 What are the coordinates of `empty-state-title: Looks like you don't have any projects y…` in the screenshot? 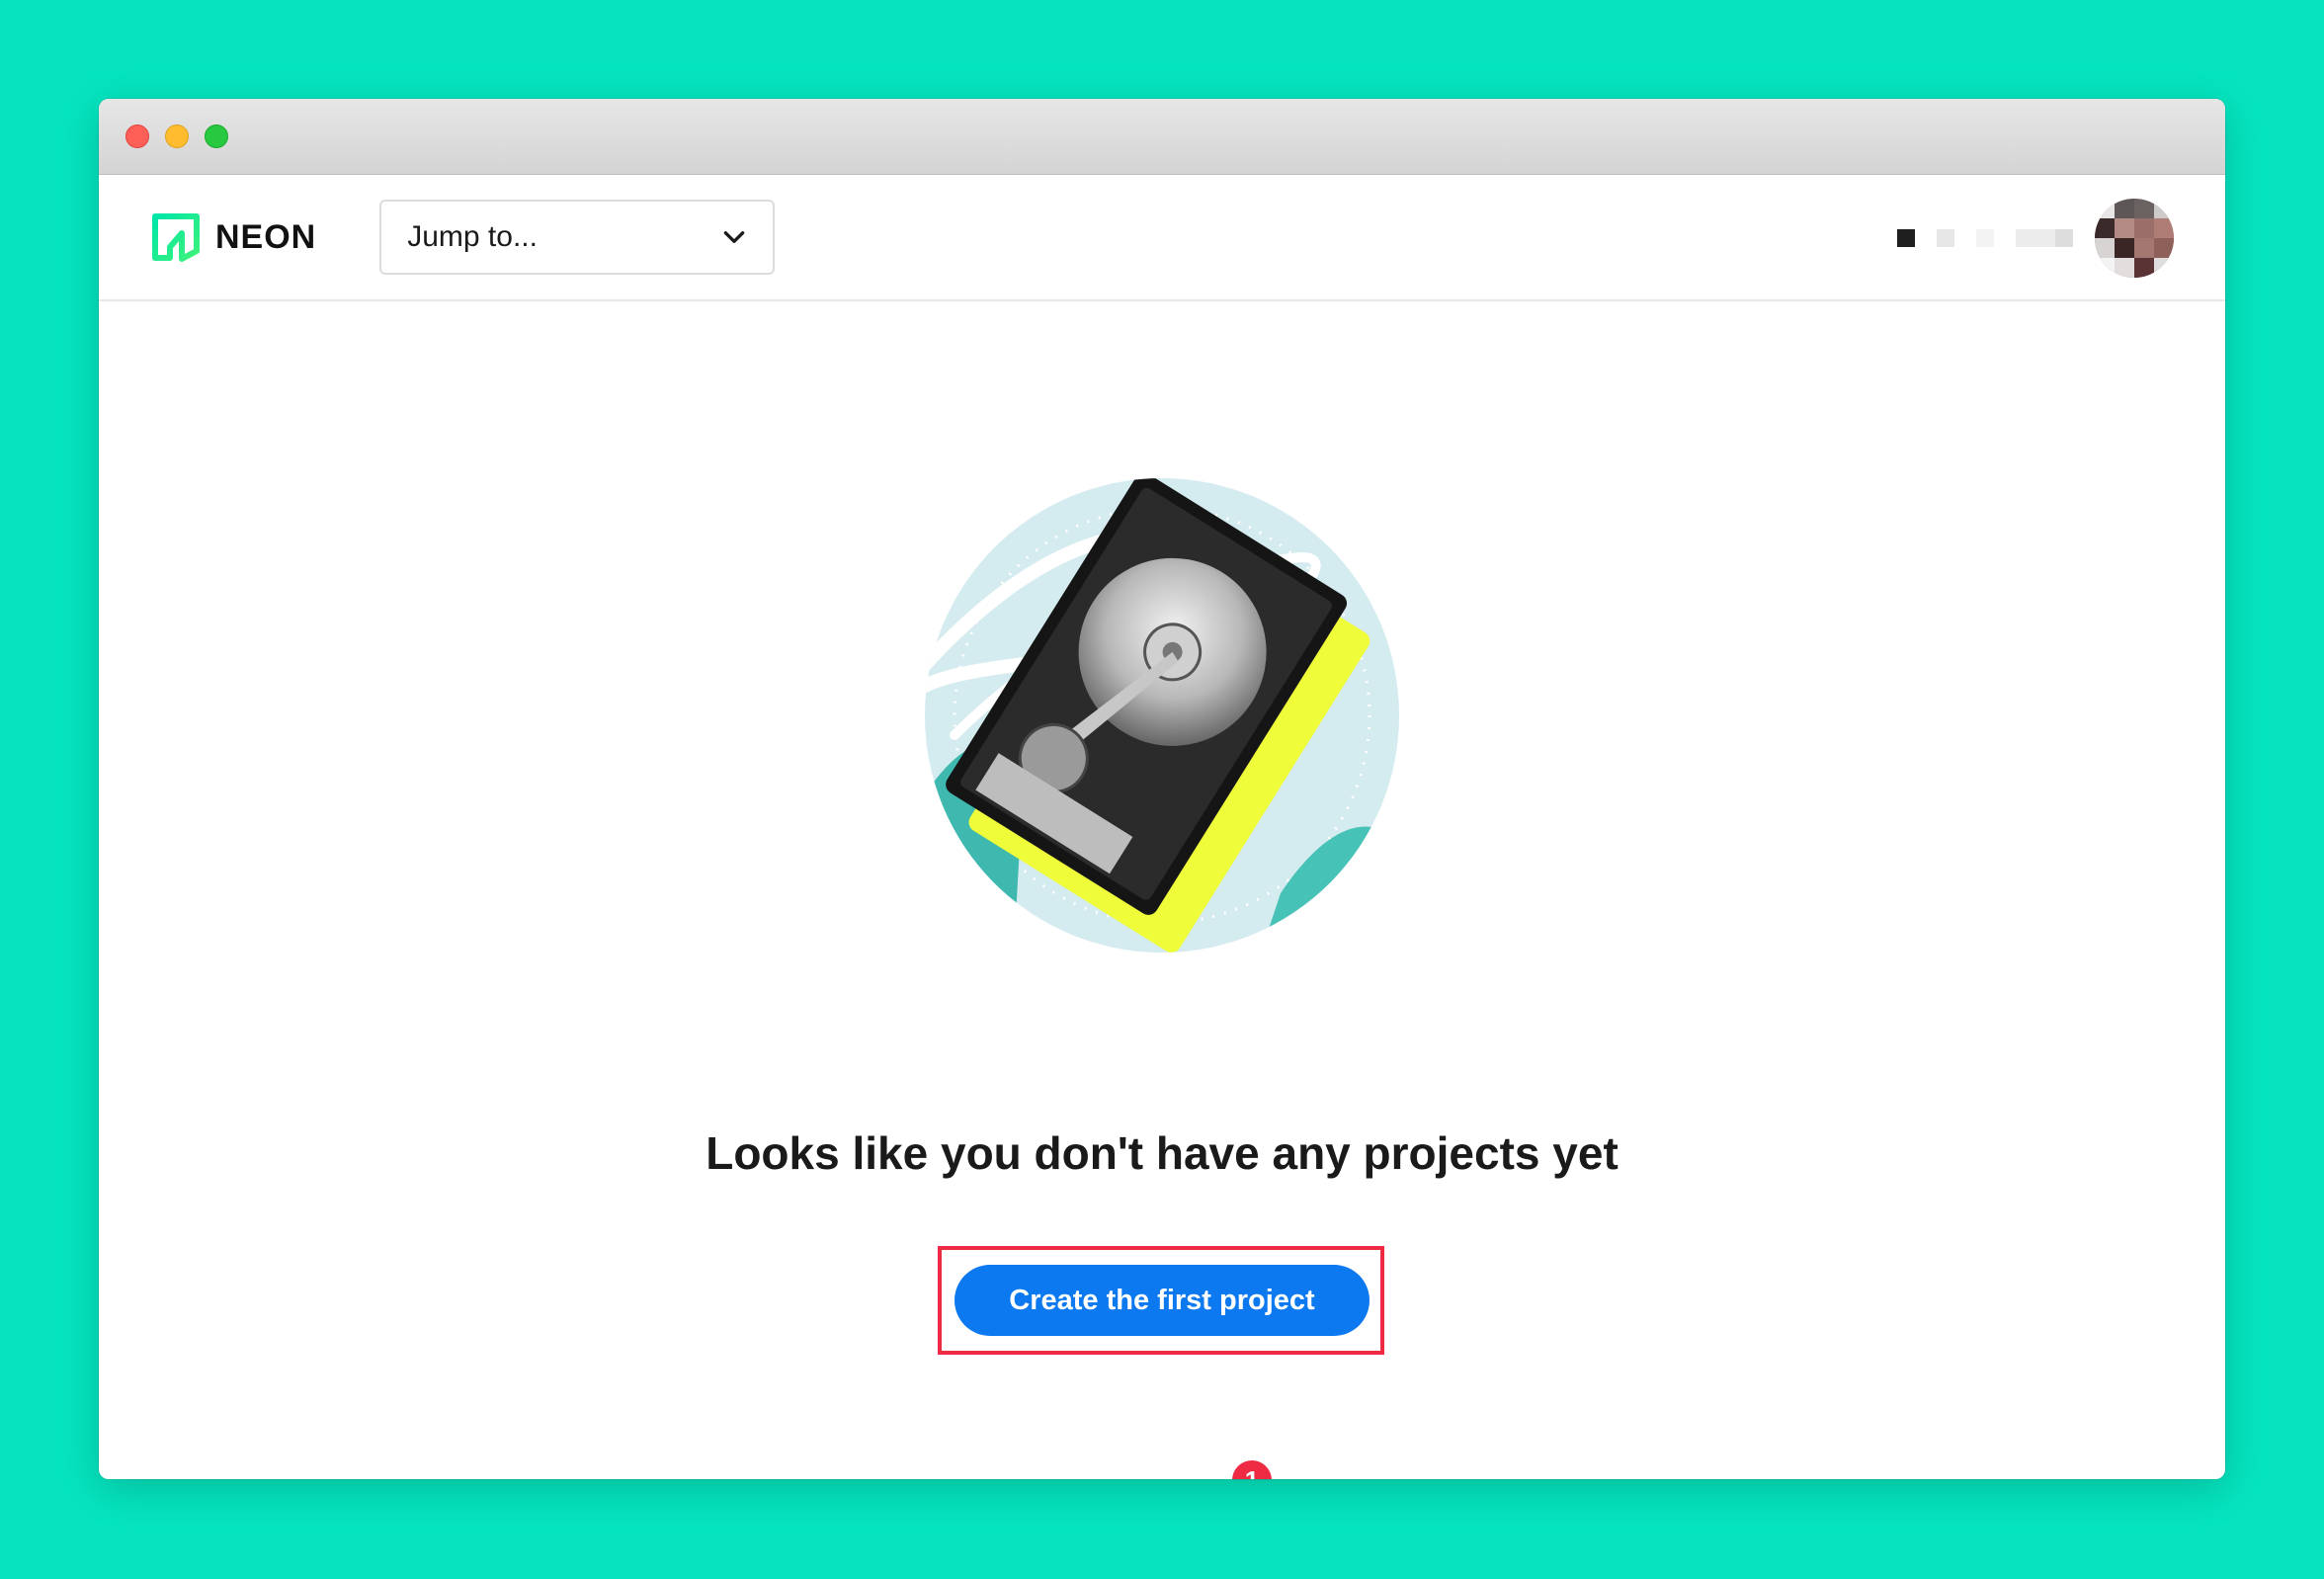 It's located at (1162, 1153).